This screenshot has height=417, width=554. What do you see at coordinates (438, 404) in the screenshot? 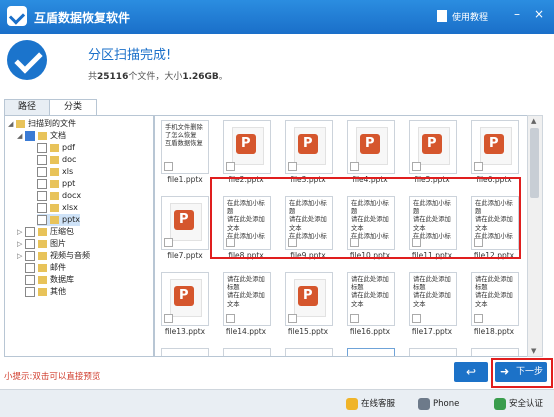
I see `phone-link: Phone` at bounding box center [438, 404].